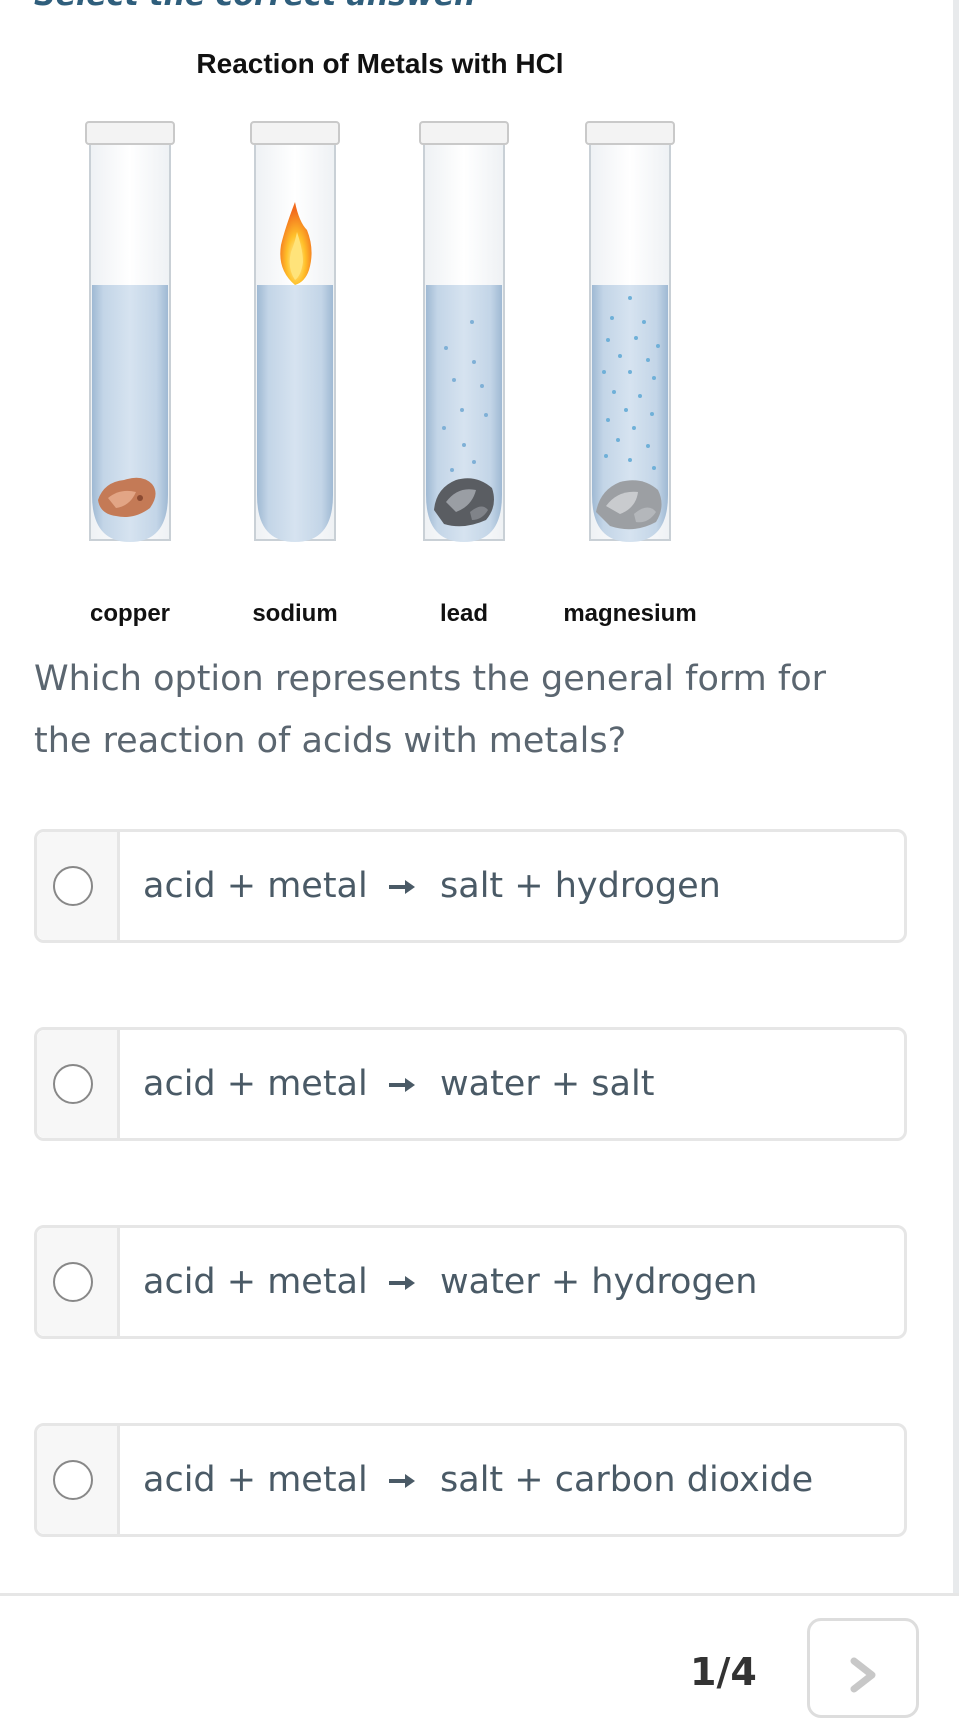 Image resolution: width=959 pixels, height=1718 pixels. Describe the element at coordinates (464, 613) in the screenshot. I see `tube-label-lead: lead` at that location.